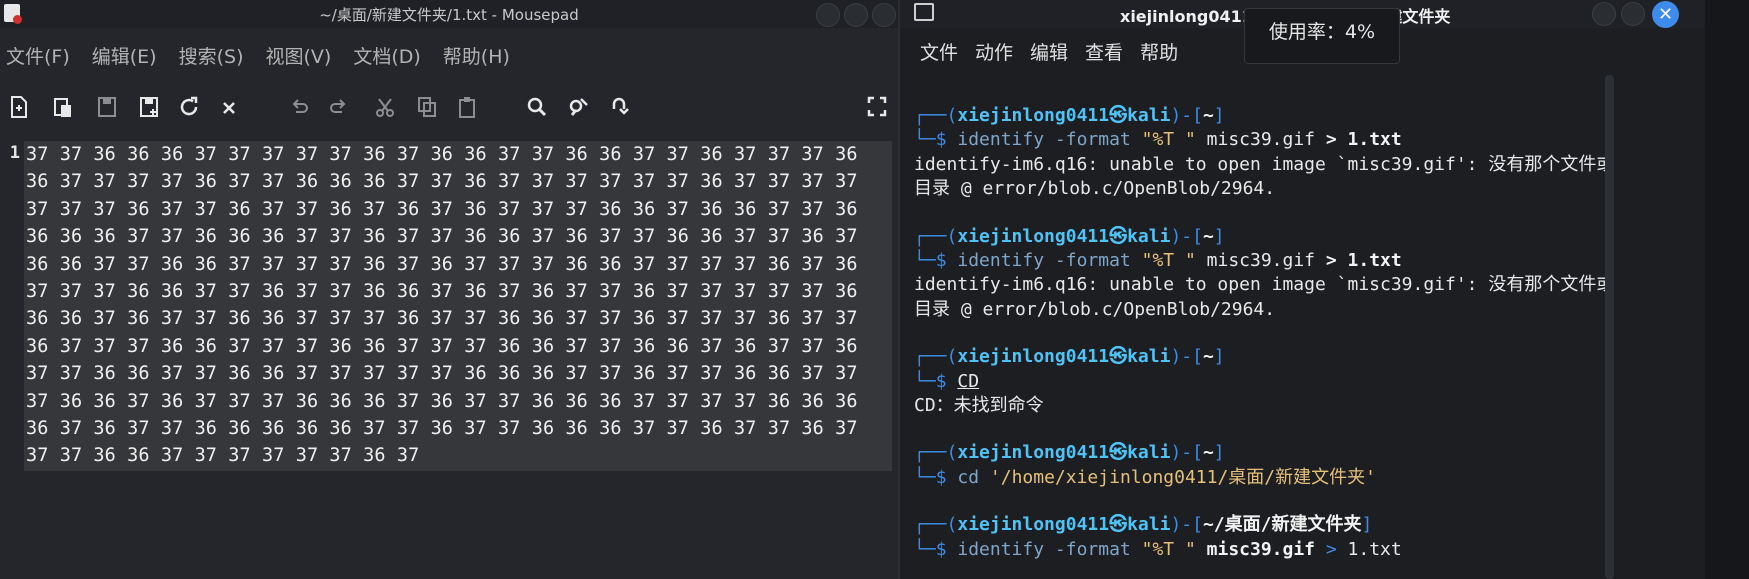 The width and height of the screenshot is (1749, 579). What do you see at coordinates (467, 108) in the screenshot?
I see `paste-icon` at bounding box center [467, 108].